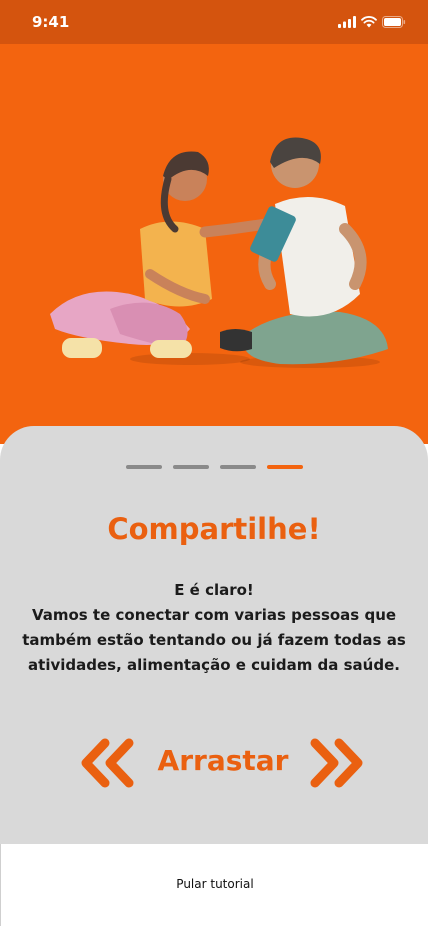 The height and width of the screenshot is (926, 428). Describe the element at coordinates (214, 529) in the screenshot. I see `slide-title: Compartilhe!` at that location.